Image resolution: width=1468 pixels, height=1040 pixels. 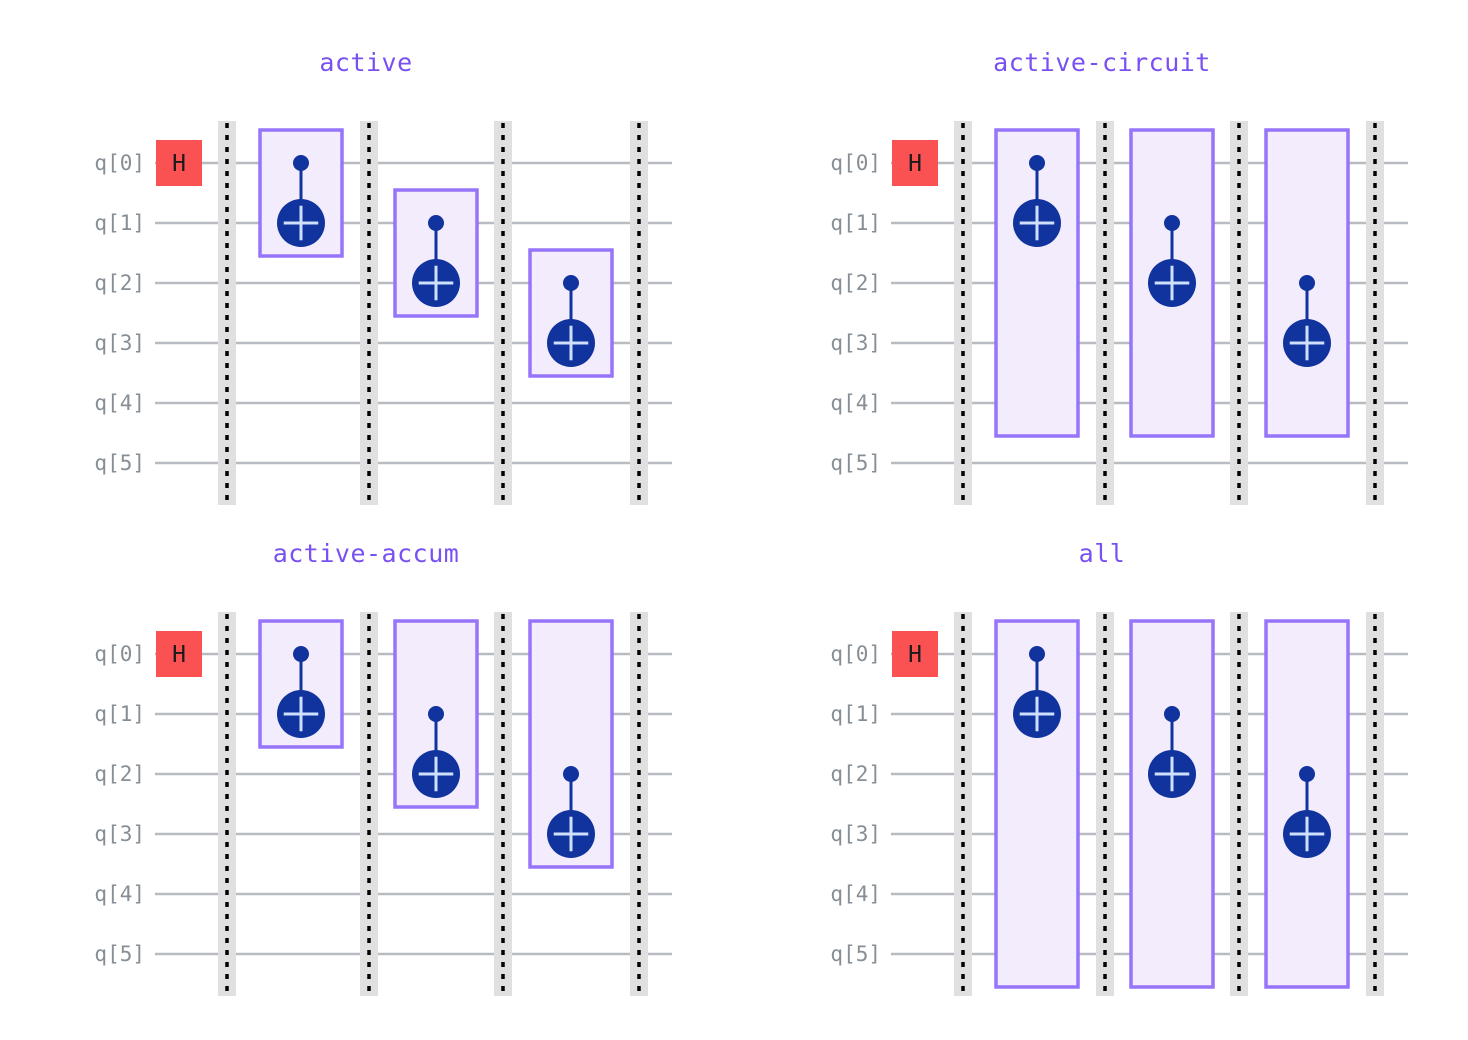 What do you see at coordinates (366, 553) in the screenshot?
I see `panel-title-active-accum: active-accum` at bounding box center [366, 553].